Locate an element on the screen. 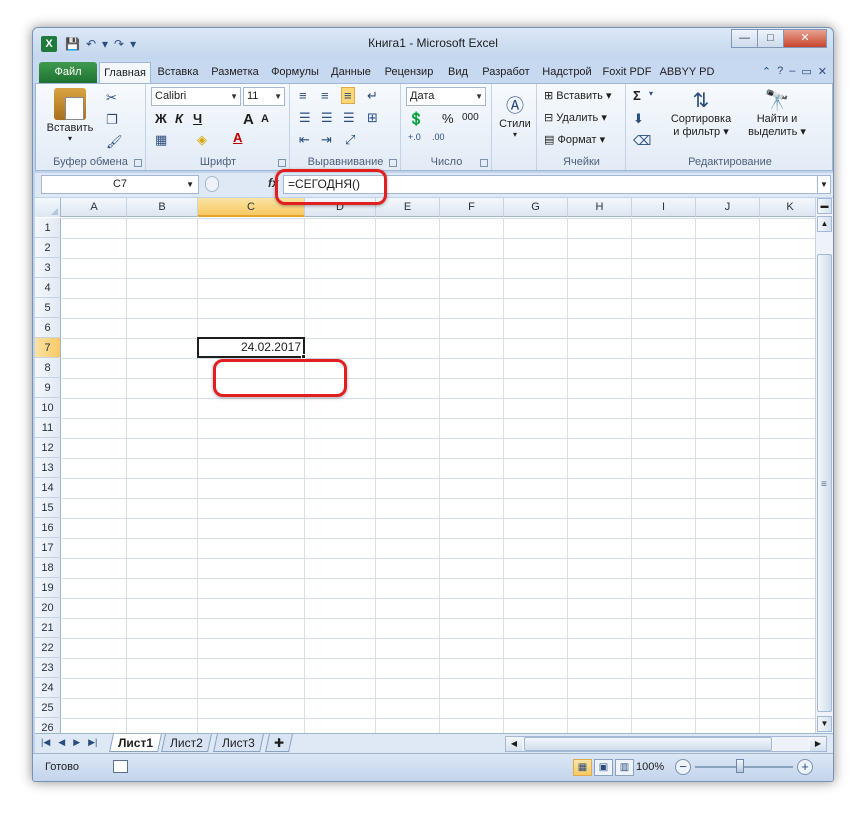 The image size is (866, 813). tab-formulas: Формулы is located at coordinates (295, 72).